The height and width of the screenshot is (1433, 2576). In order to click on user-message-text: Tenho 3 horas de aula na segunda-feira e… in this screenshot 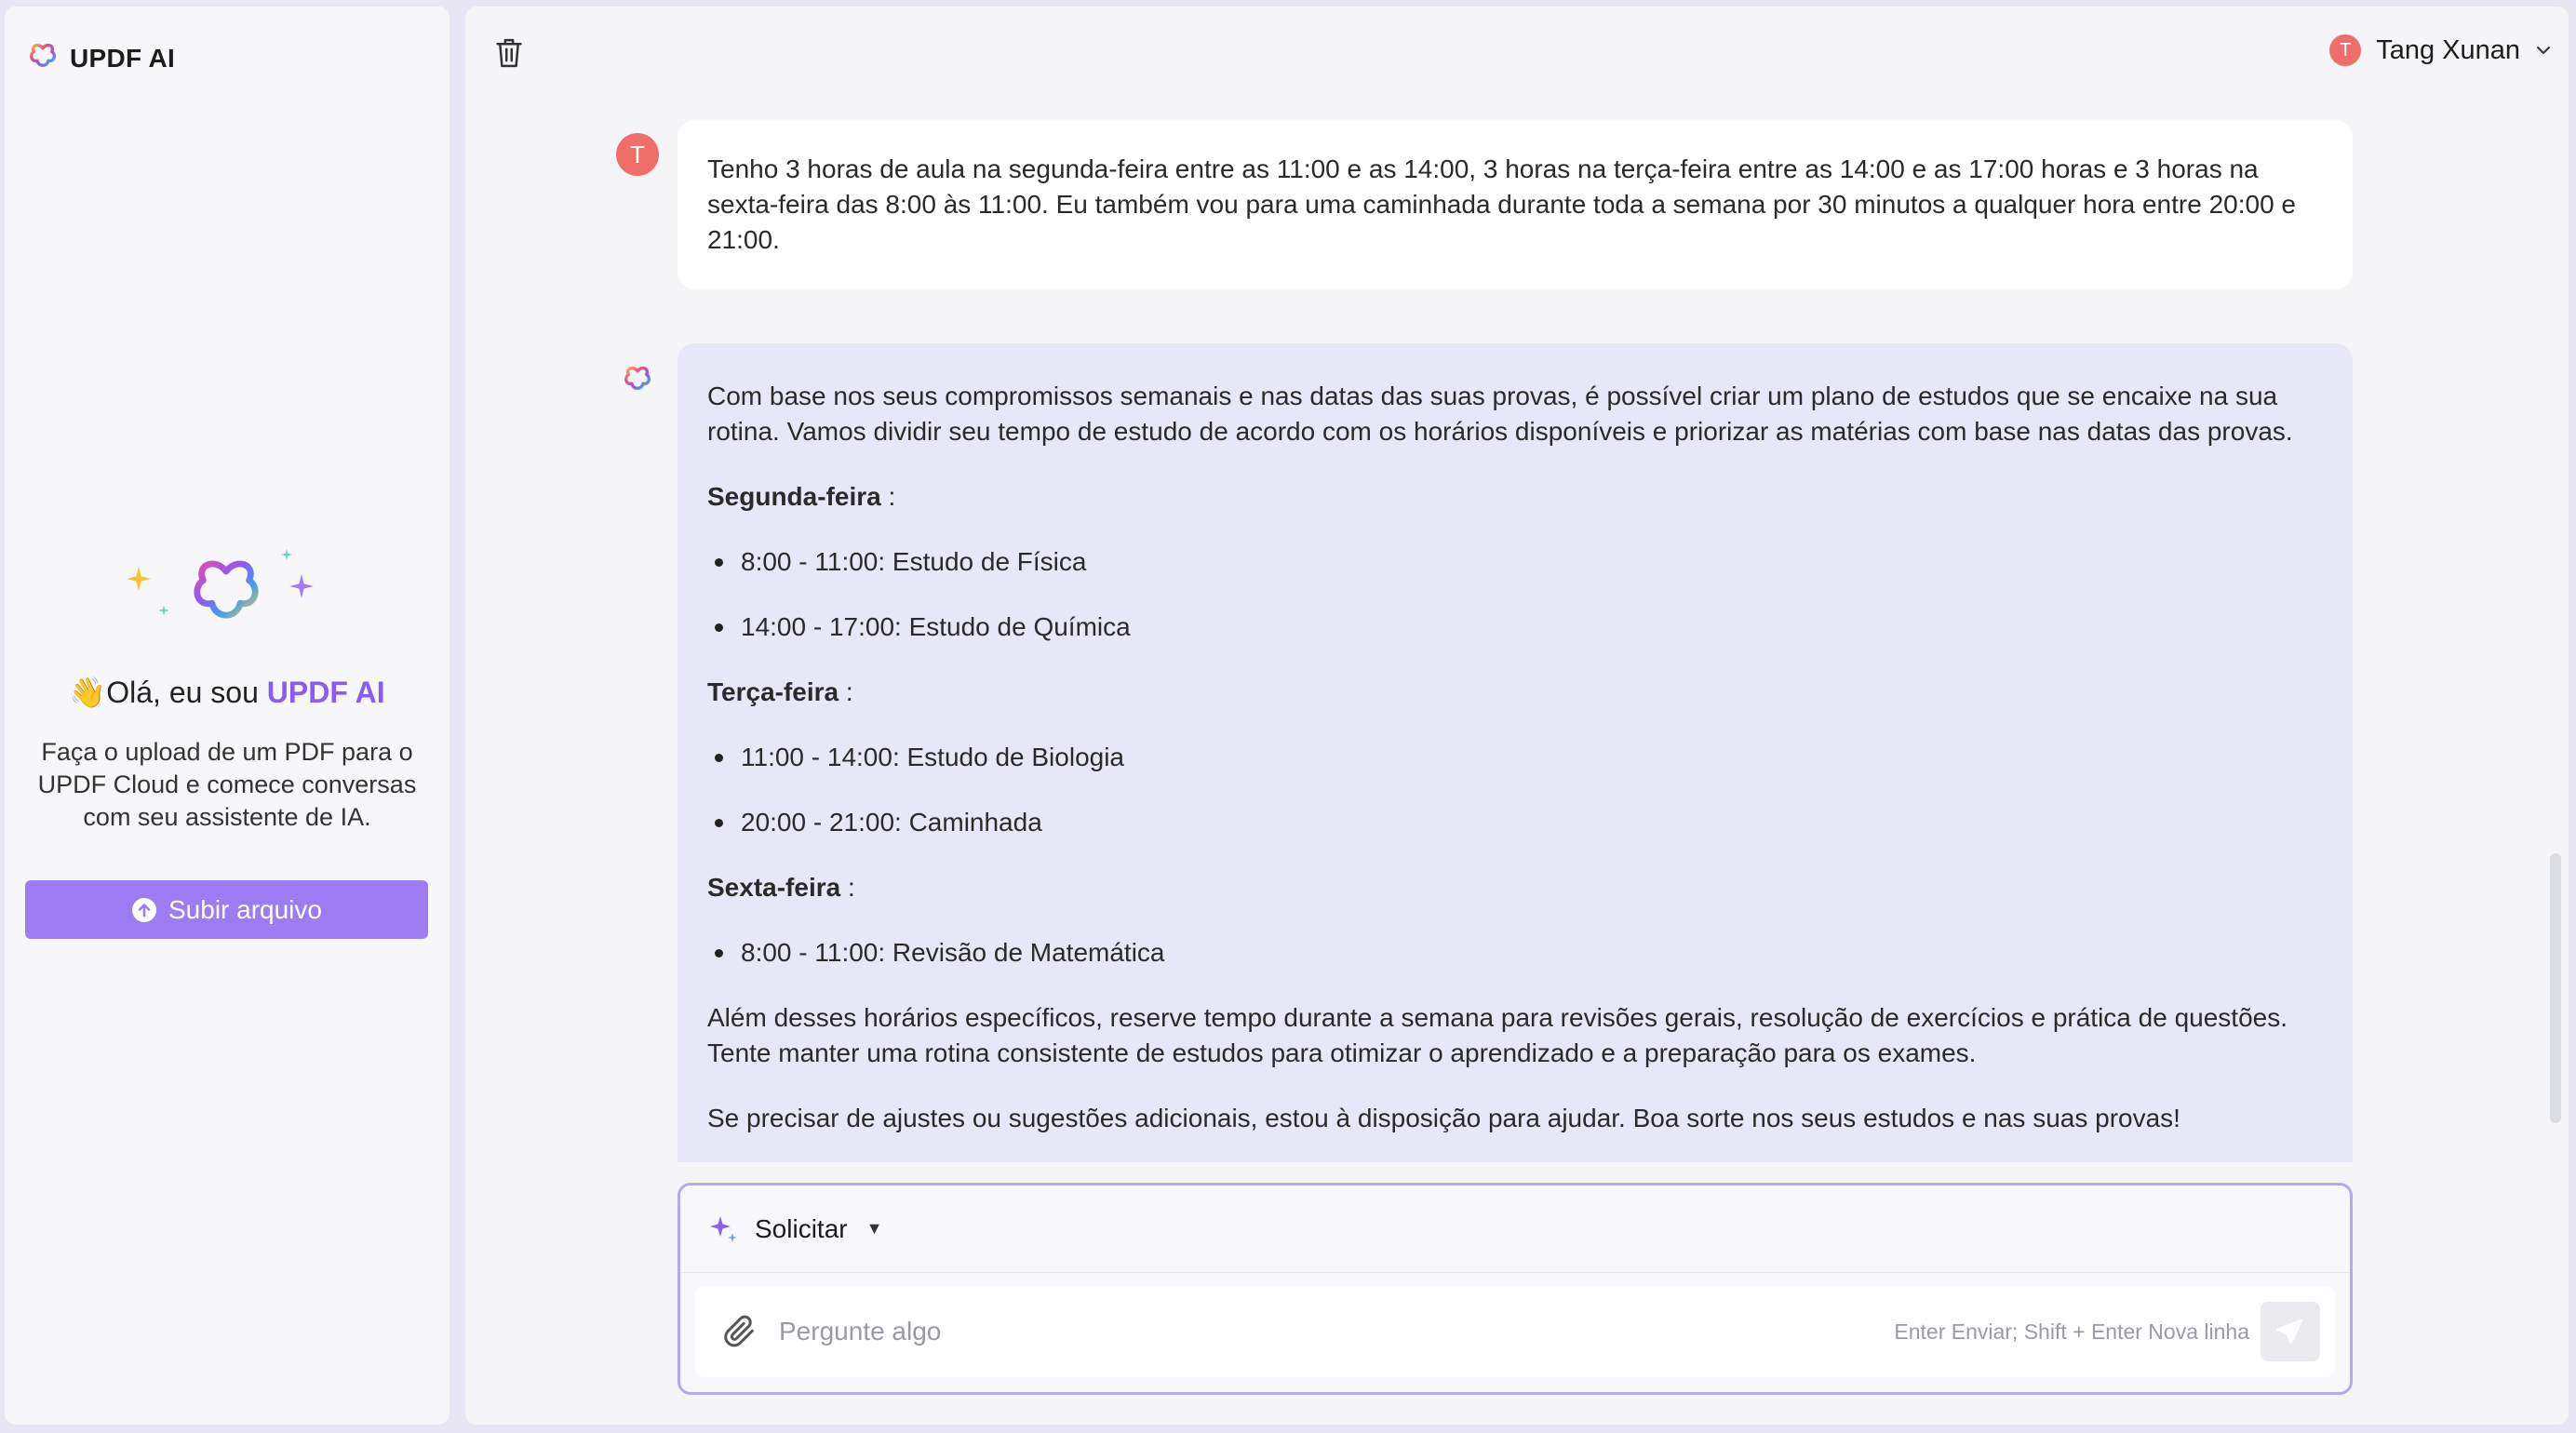, I will do `click(1502, 204)`.